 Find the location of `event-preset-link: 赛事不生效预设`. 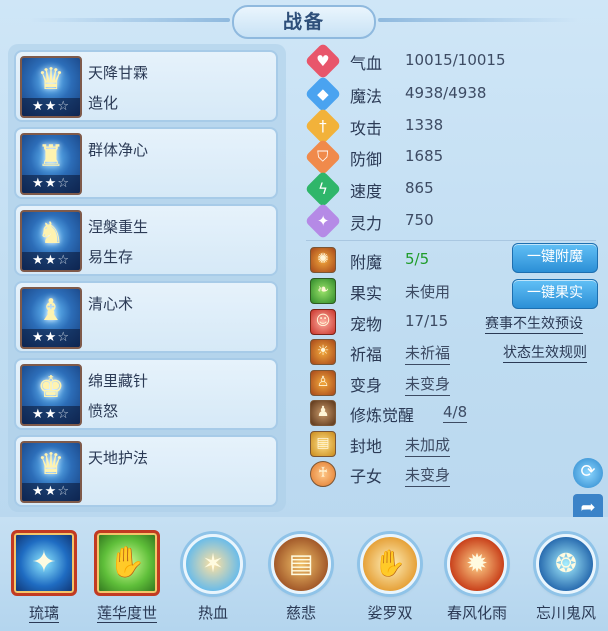

event-preset-link: 赛事不生效预设 is located at coordinates (534, 324).